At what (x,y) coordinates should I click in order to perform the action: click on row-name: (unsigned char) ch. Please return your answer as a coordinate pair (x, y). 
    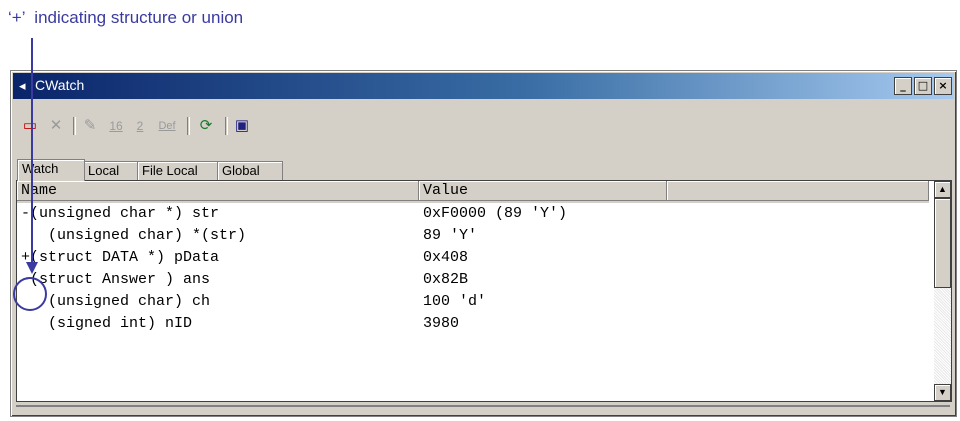
    Looking at the image, I should click on (116, 301).